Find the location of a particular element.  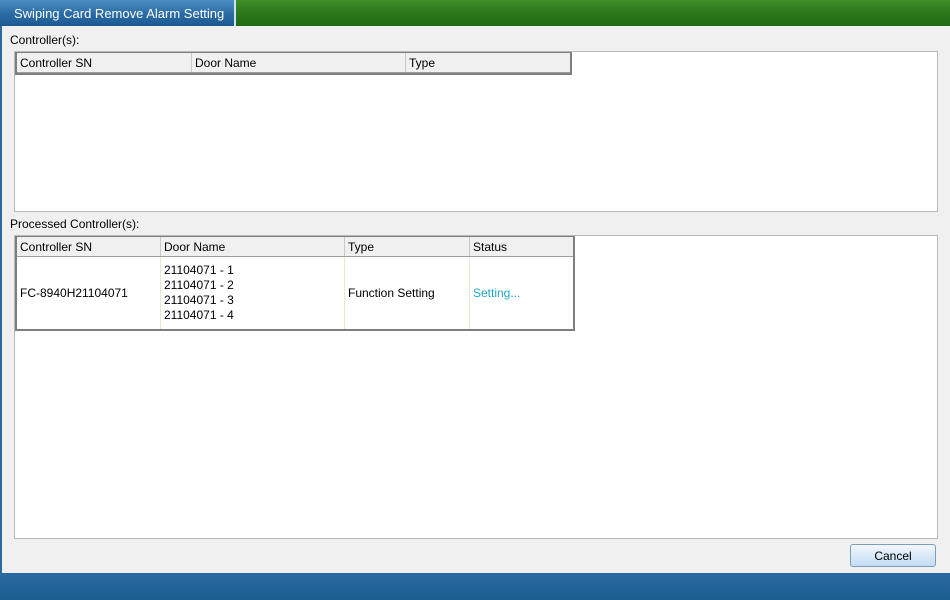

door-name-item: 21104071 - 1 is located at coordinates (199, 270).